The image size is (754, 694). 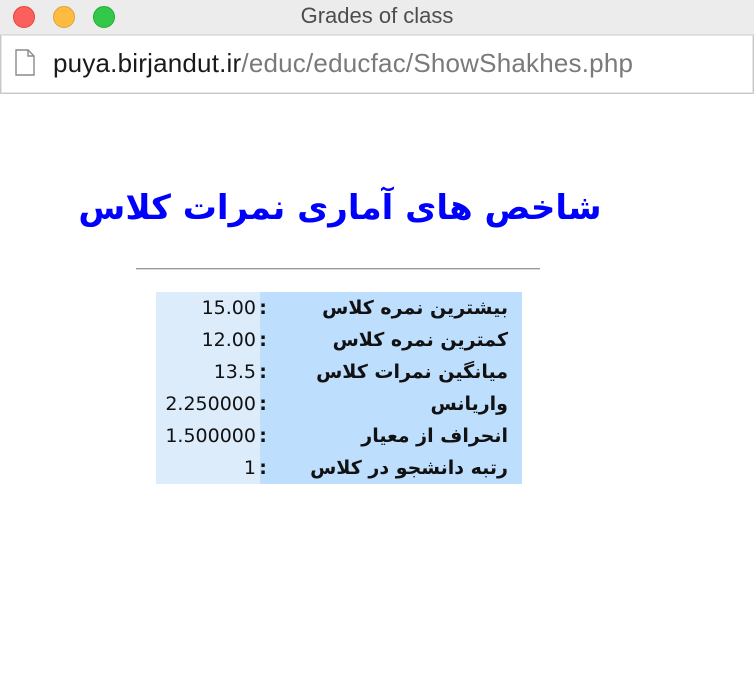 What do you see at coordinates (434, 436) in the screenshot?
I see `stat-label: انحراف از معیار` at bounding box center [434, 436].